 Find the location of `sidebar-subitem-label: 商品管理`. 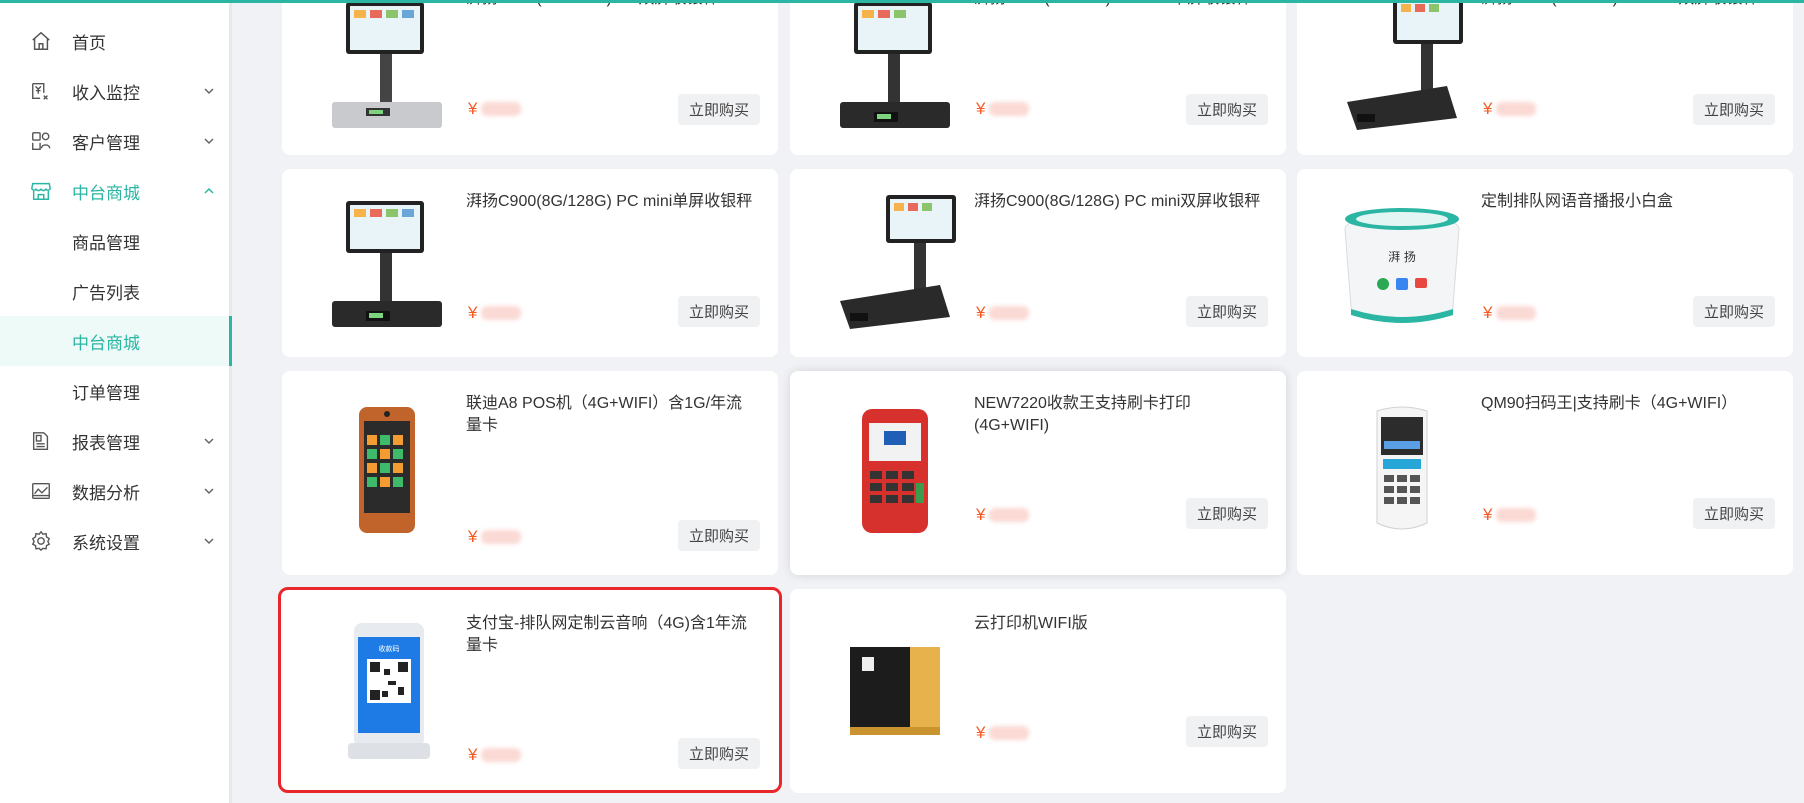

sidebar-subitem-label: 商品管理 is located at coordinates (106, 243).